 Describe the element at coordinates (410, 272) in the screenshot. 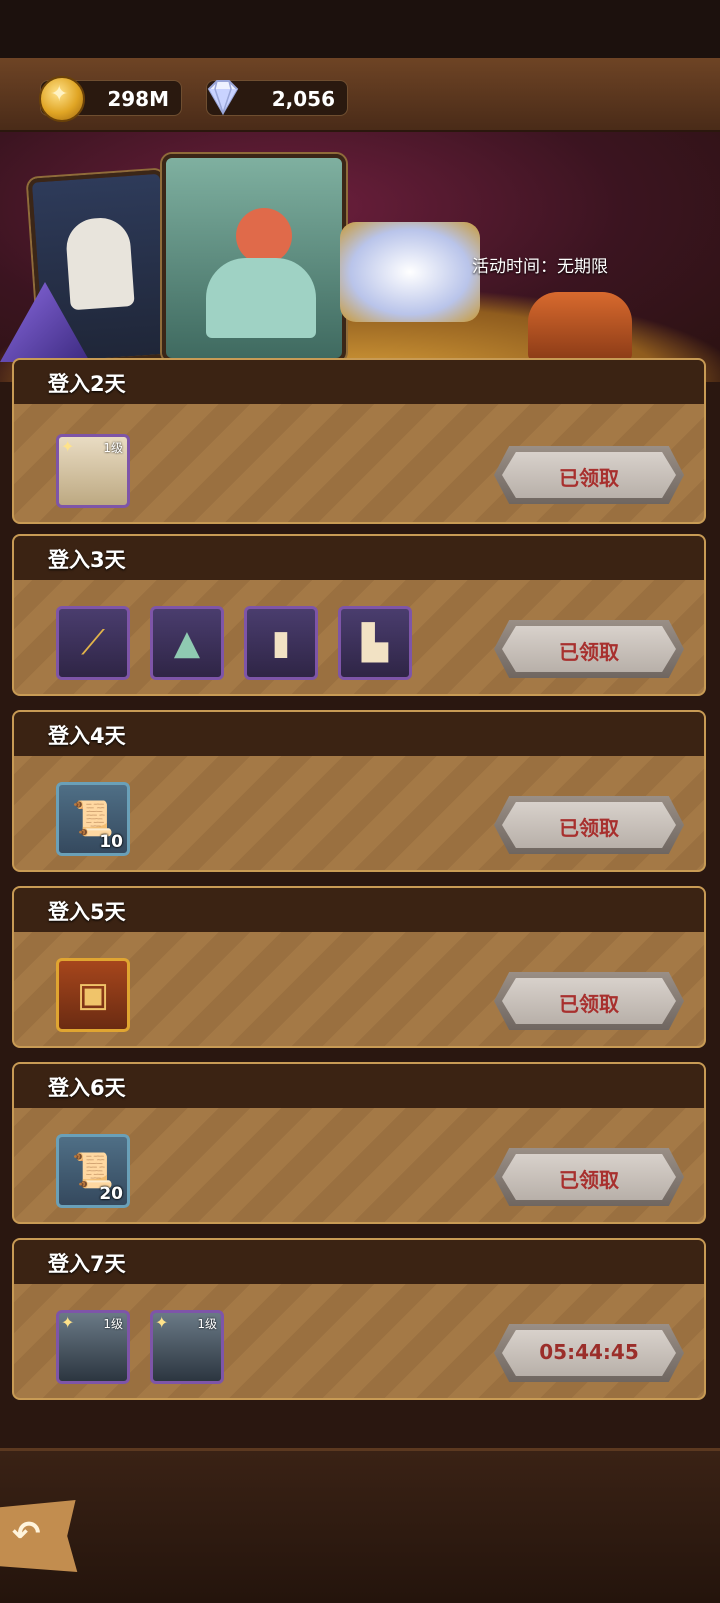

I see `diamond-chest-art` at that location.